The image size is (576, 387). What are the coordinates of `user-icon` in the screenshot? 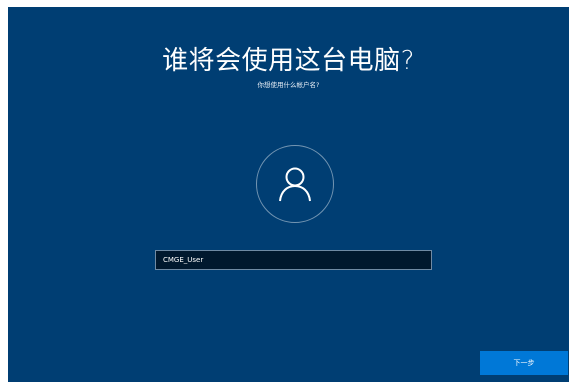 It's located at (295, 184).